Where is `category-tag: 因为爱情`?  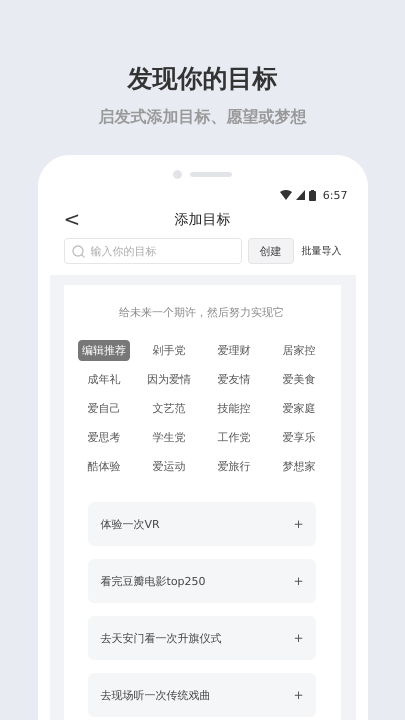
category-tag: 因为爱情 is located at coordinates (169, 379).